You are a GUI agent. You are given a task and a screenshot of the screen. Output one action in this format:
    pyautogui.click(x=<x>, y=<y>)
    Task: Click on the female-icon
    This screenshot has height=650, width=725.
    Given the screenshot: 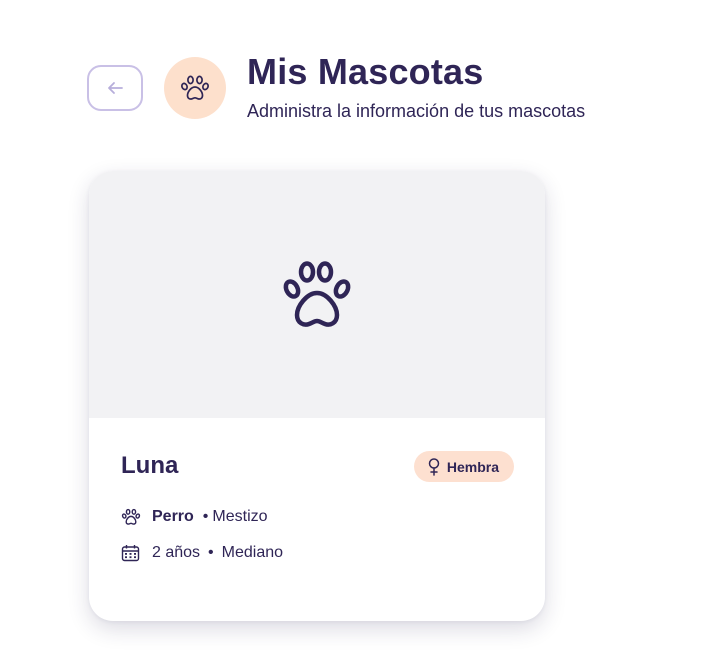 What is the action you would take?
    pyautogui.click(x=434, y=466)
    